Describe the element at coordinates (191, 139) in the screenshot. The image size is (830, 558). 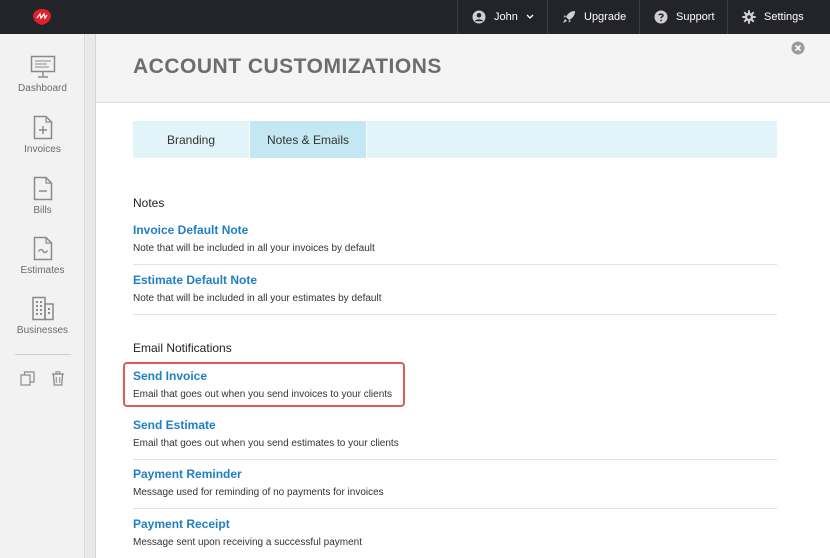
I see `tab-branding: Branding` at that location.